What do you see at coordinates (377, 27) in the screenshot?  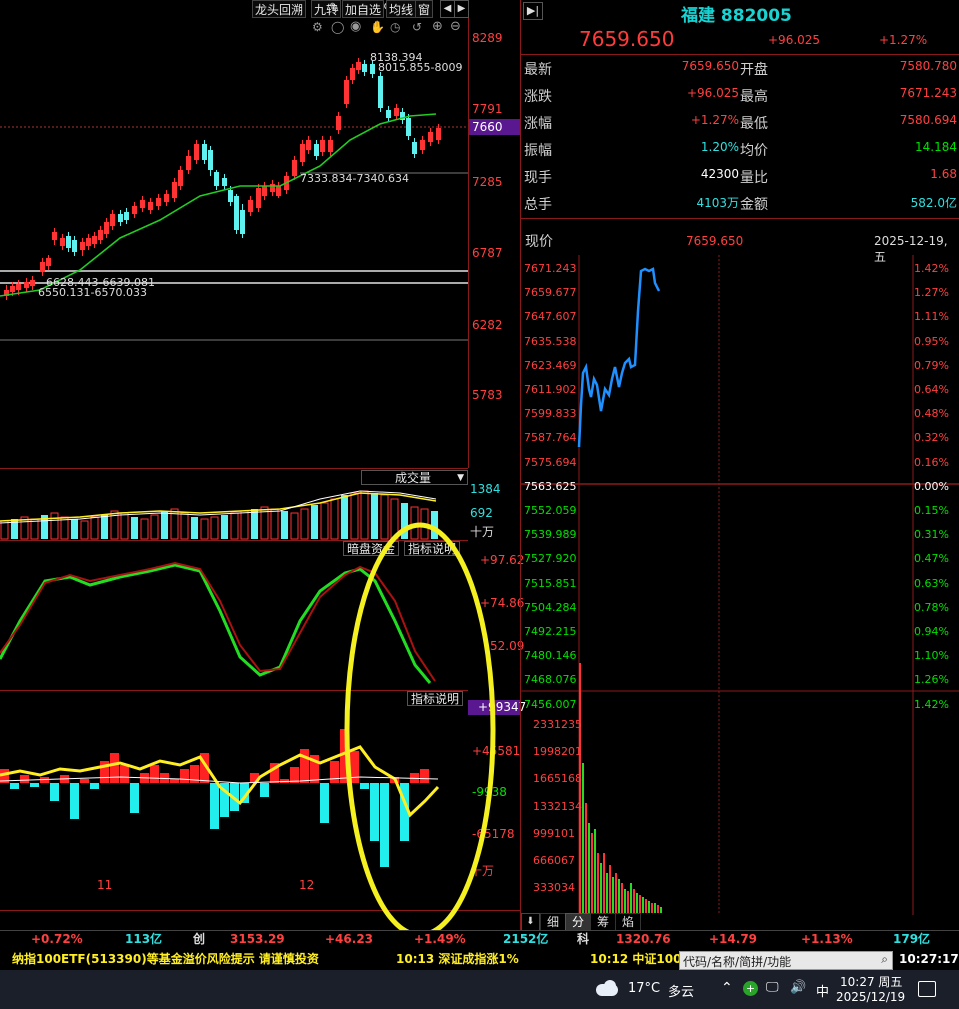 I see `hand-icon: ✋` at bounding box center [377, 27].